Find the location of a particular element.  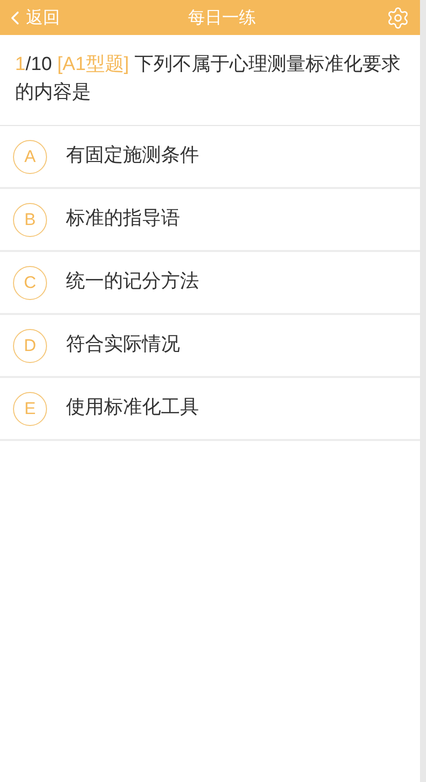

option-letter: B is located at coordinates (30, 219).